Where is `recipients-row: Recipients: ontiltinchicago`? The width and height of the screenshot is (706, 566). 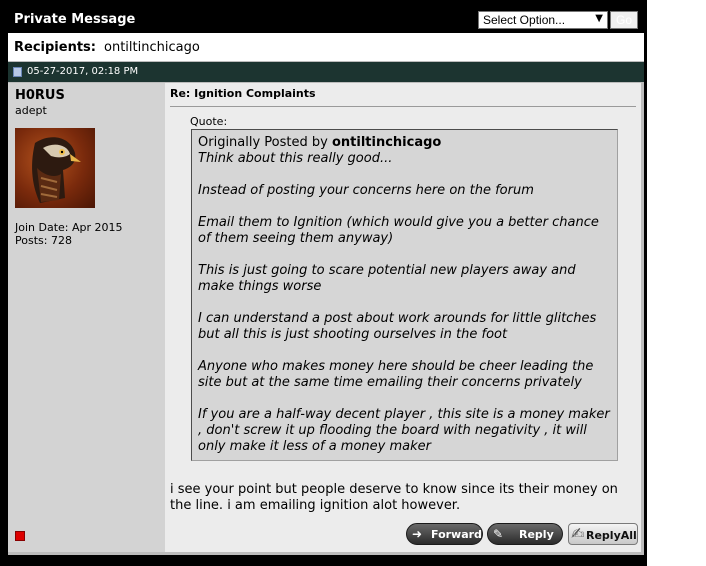 recipients-row: Recipients: ontiltinchicago is located at coordinates (326, 47).